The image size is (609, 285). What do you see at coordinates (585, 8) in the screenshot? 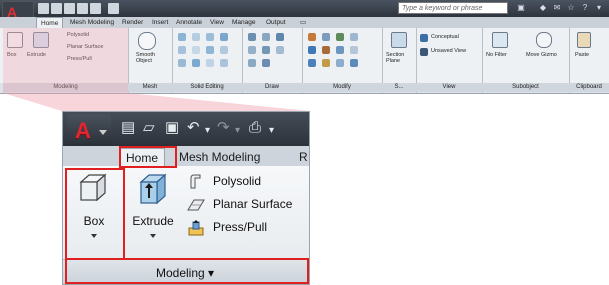
I see `help-icon: ?` at bounding box center [585, 8].